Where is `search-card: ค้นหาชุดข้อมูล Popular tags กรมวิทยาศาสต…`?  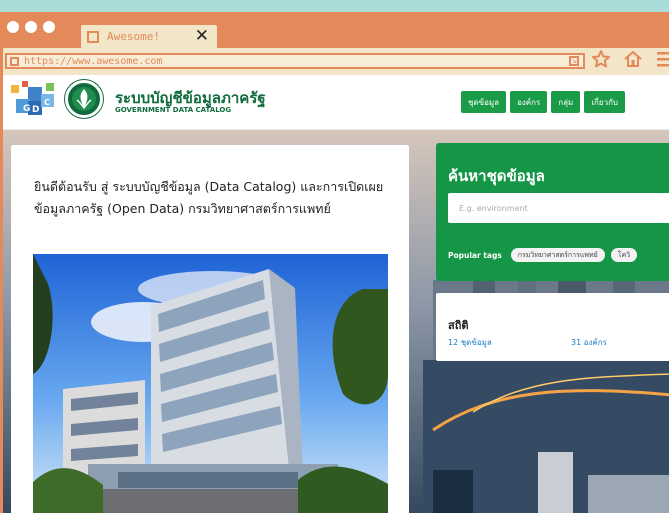 search-card: ค้นหาชุดข้อมูล Popular tags กรมวิทยาศาสต… is located at coordinates (552, 212).